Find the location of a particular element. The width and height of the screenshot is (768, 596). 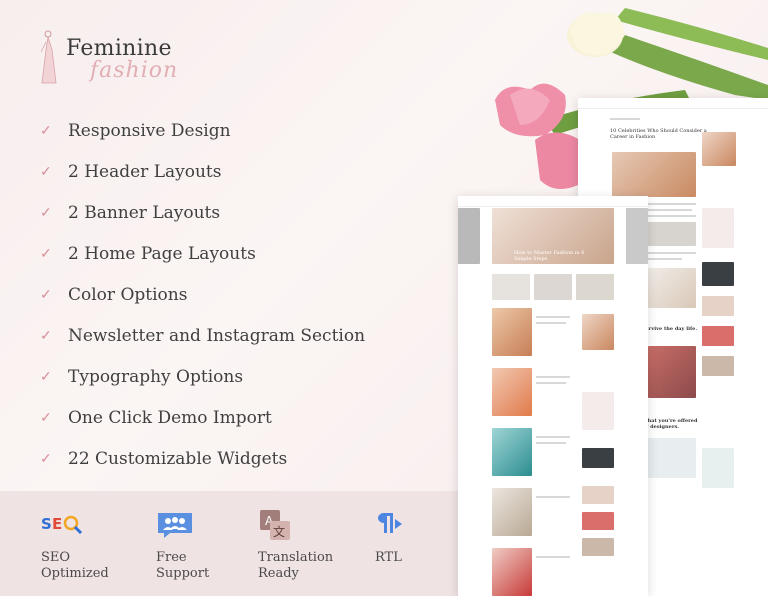

feature-label: Color Options is located at coordinates (128, 294).